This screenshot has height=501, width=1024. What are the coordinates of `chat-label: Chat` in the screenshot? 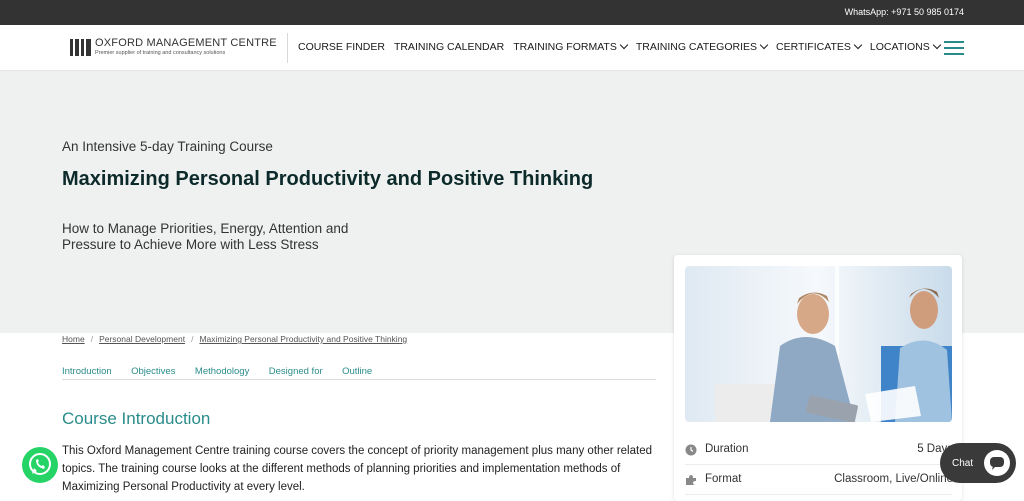 It's located at (963, 463).